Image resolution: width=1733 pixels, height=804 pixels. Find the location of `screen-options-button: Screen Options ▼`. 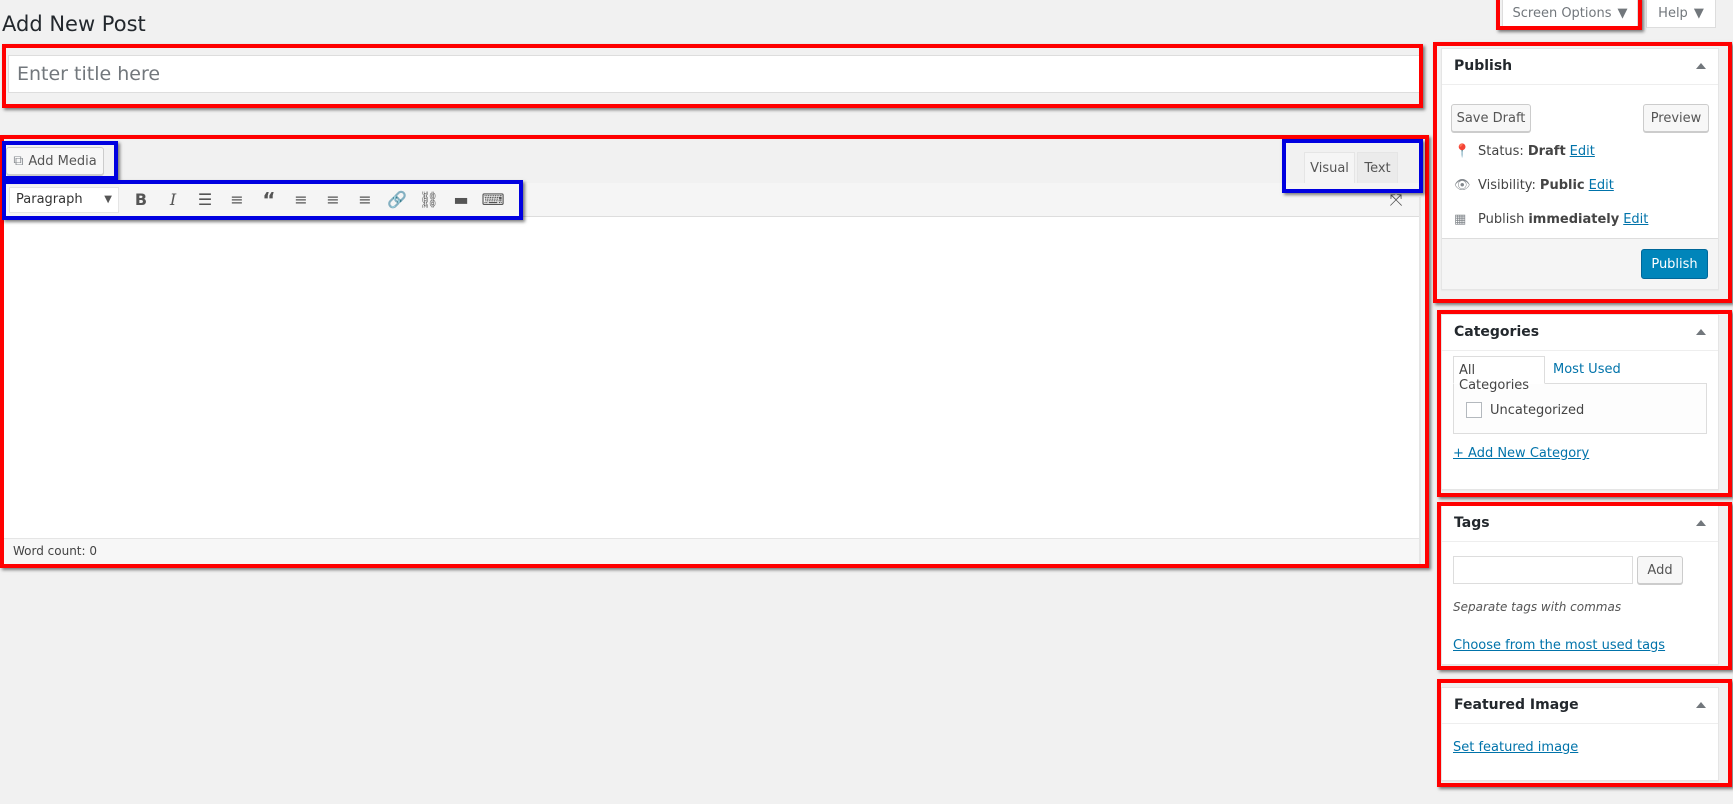

screen-options-button: Screen Options ▼ is located at coordinates (1570, 14).